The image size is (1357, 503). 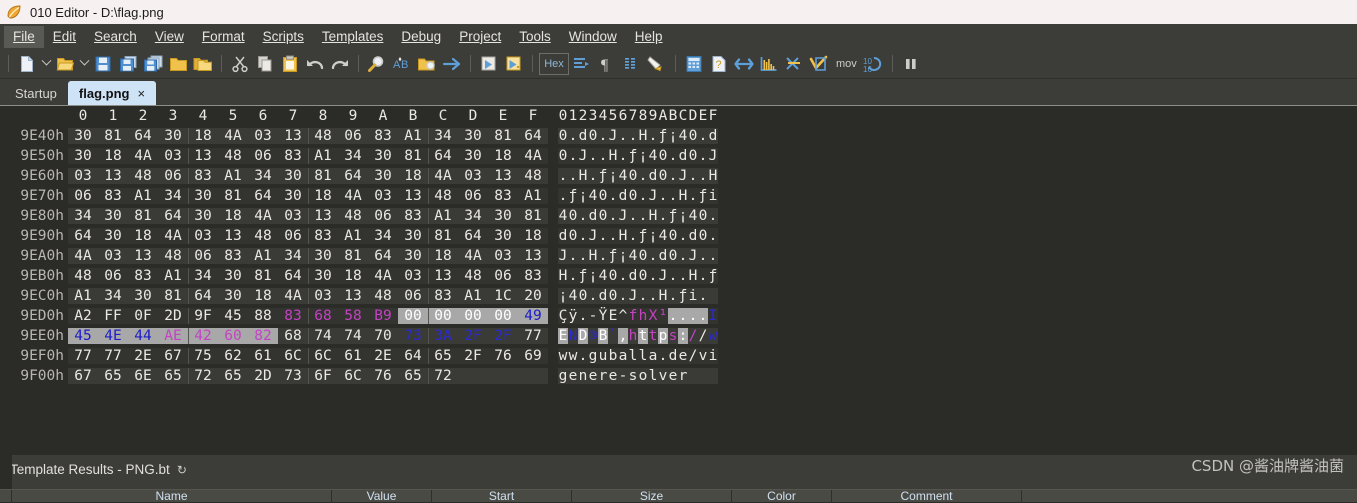 I want to click on menu-project: Project, so click(x=480, y=37).